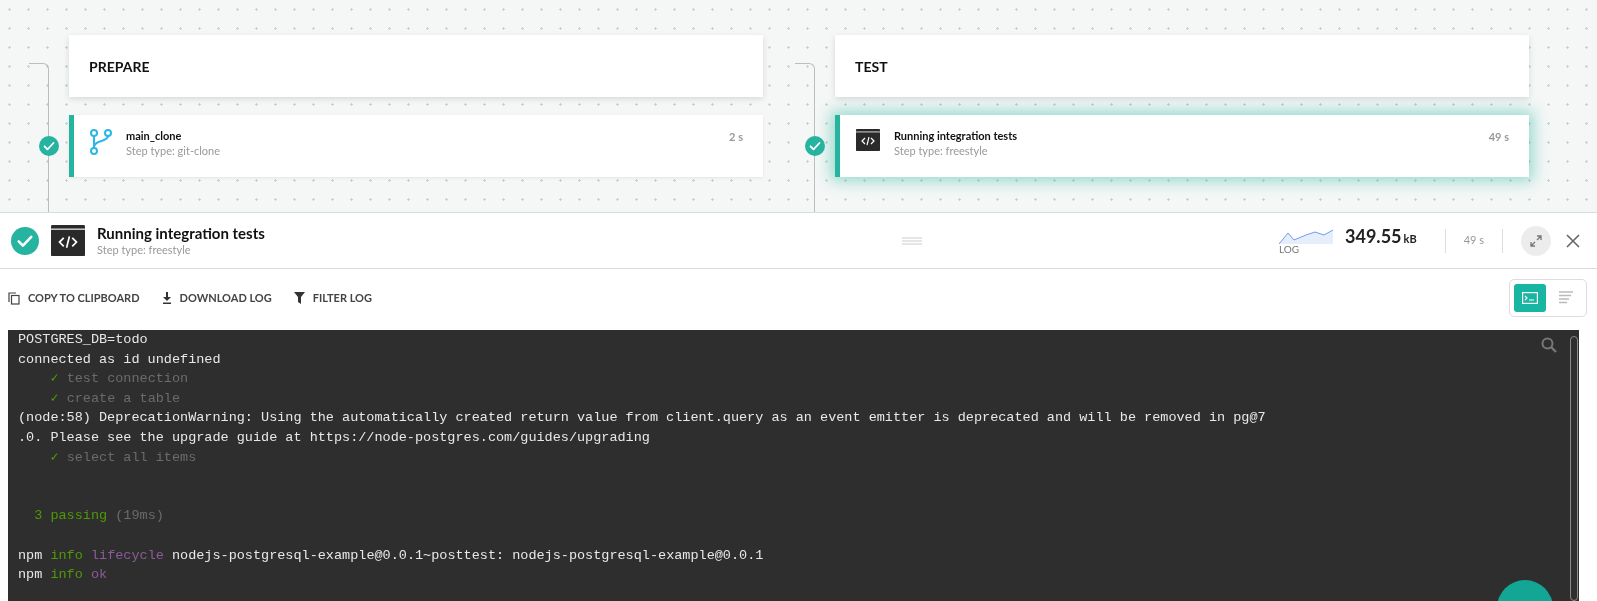  I want to click on terminal-icon, so click(1530, 298).